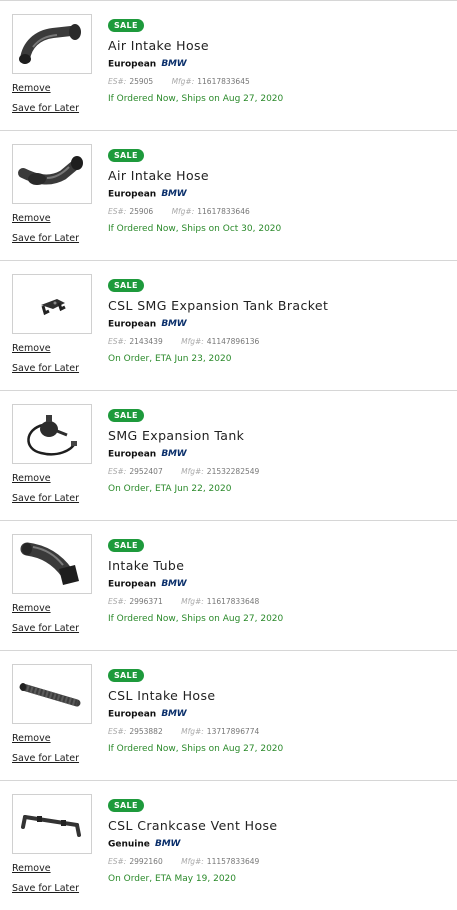 The width and height of the screenshot is (457, 910). Describe the element at coordinates (233, 471) in the screenshot. I see `mfg-number: 21532282549` at that location.